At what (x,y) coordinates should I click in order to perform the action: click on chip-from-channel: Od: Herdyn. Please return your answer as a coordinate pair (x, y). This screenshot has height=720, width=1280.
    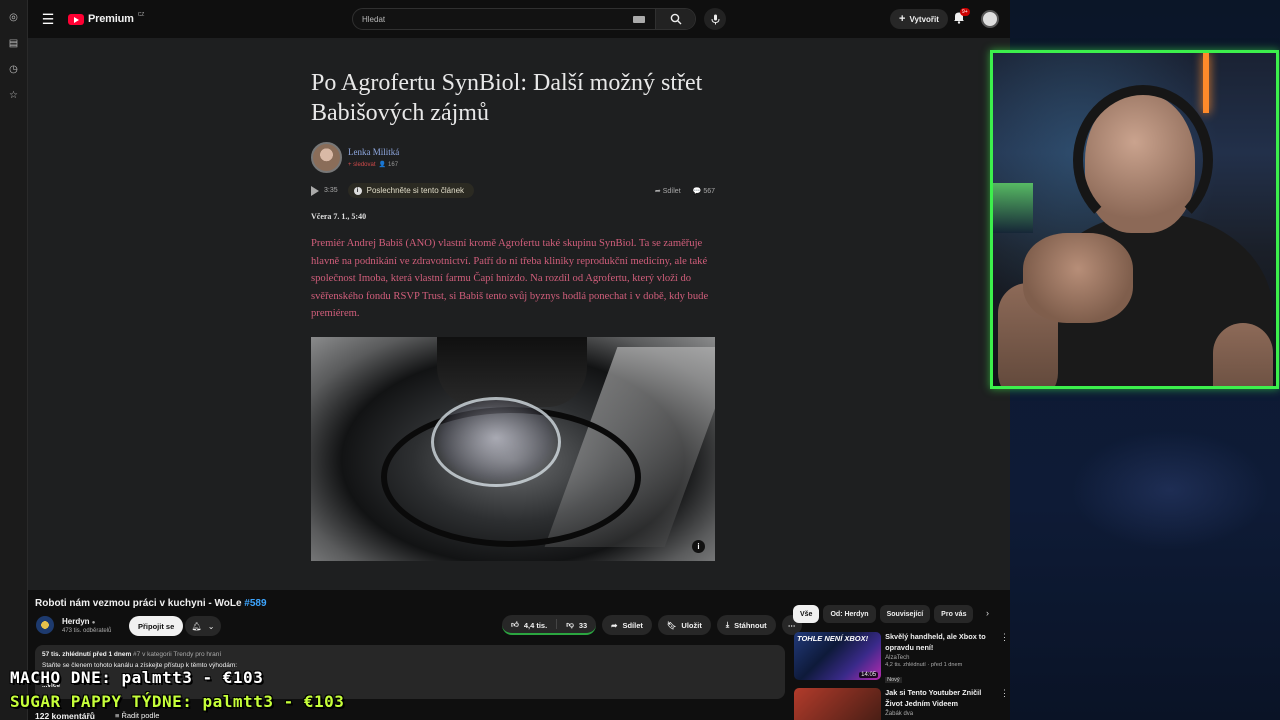
    Looking at the image, I should click on (849, 614).